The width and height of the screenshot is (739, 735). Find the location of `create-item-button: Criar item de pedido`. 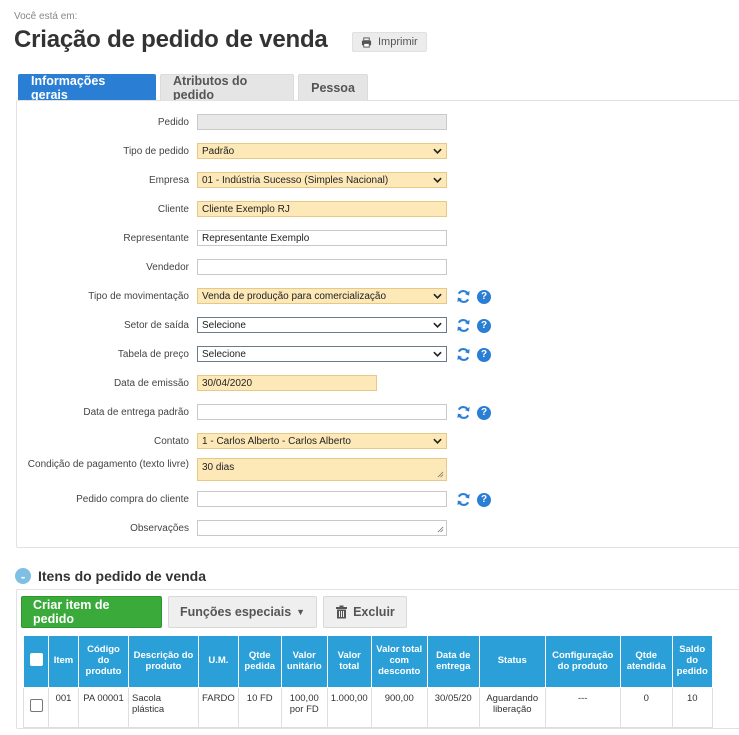

create-item-button: Criar item de pedido is located at coordinates (91, 612).